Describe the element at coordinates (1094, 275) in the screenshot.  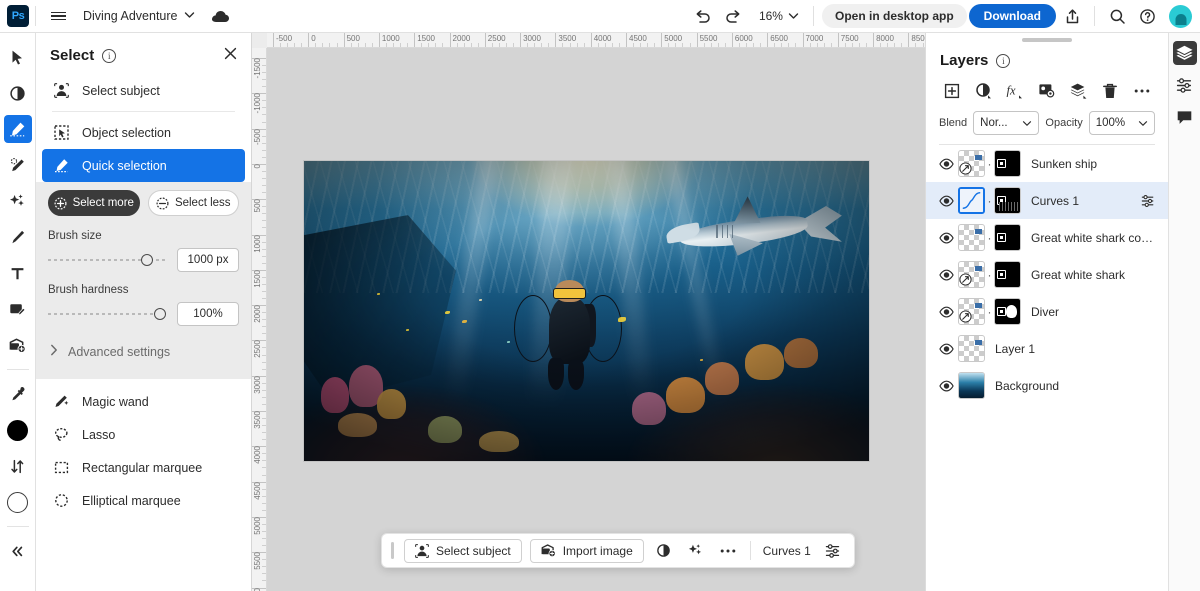
I see `layer-name: Great white shark` at that location.